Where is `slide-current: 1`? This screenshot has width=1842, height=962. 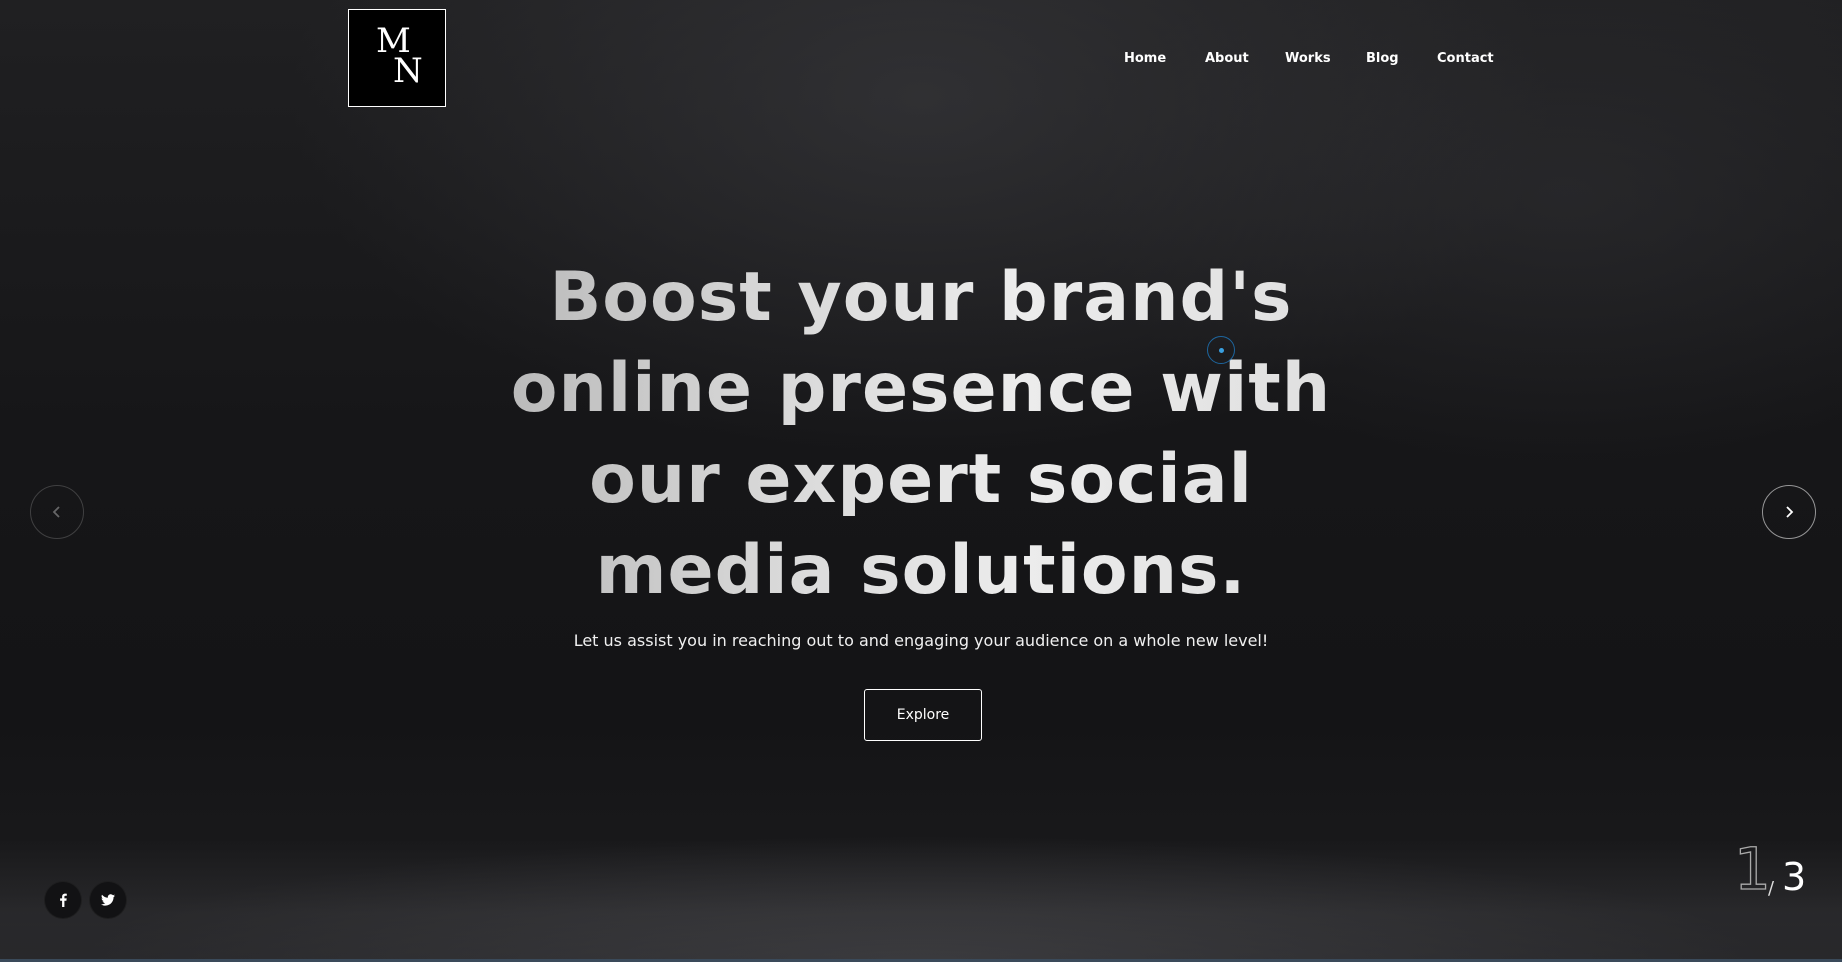
slide-current: 1 is located at coordinates (1752, 869).